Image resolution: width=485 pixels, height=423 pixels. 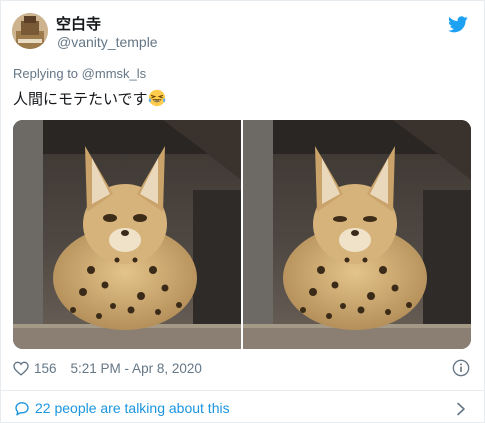 I want to click on replying-prefix: Replying to, so click(x=46, y=73).